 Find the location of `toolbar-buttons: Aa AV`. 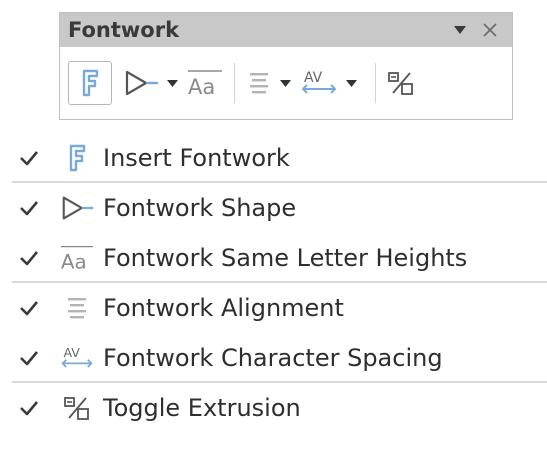

toolbar-buttons: Aa AV is located at coordinates (286, 83).